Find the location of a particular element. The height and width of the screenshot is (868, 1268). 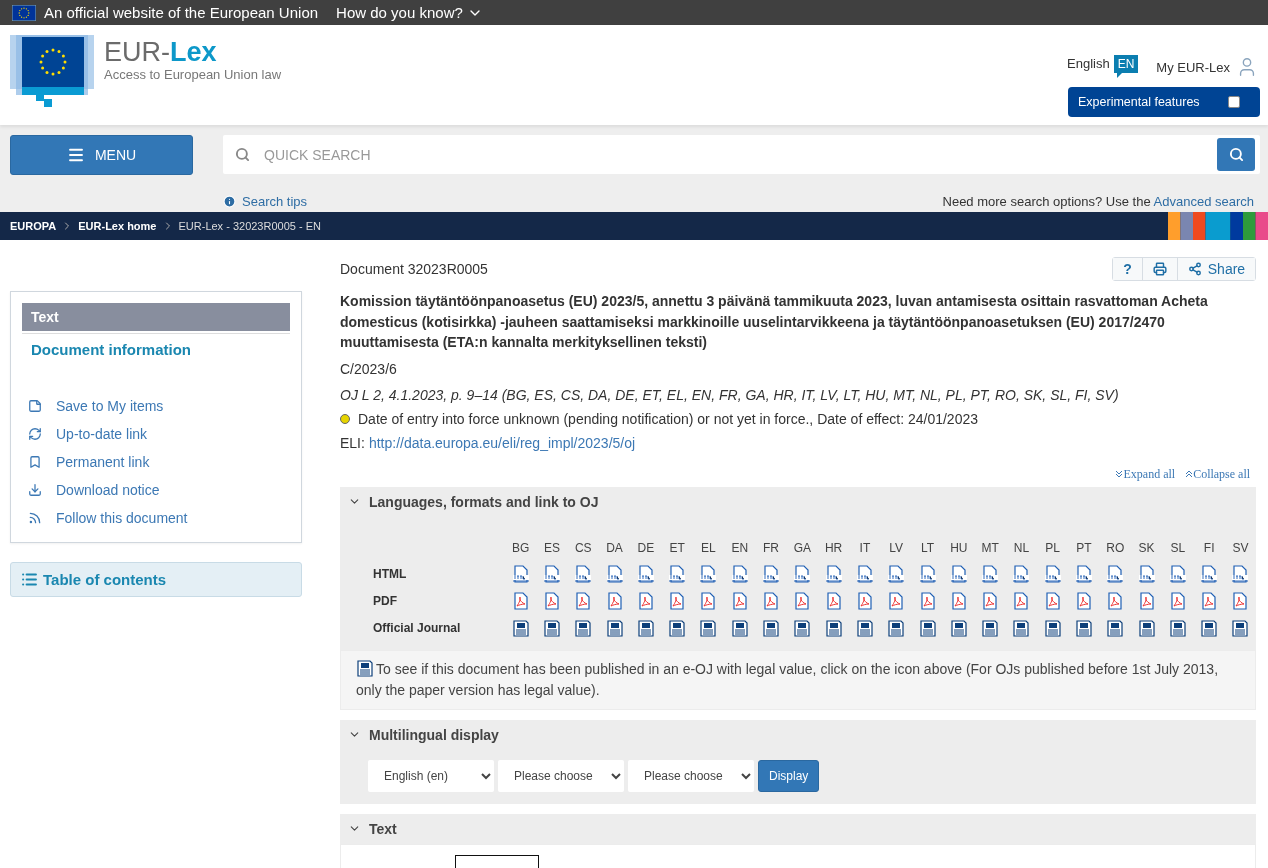

display-button: Display is located at coordinates (789, 775).